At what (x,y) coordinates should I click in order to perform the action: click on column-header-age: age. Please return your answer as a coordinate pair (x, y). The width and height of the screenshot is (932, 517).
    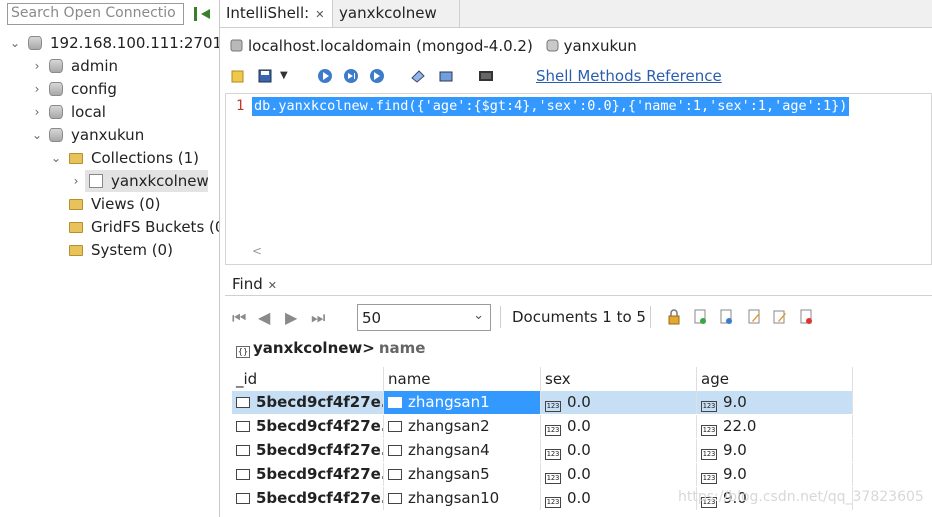
    Looking at the image, I should click on (775, 379).